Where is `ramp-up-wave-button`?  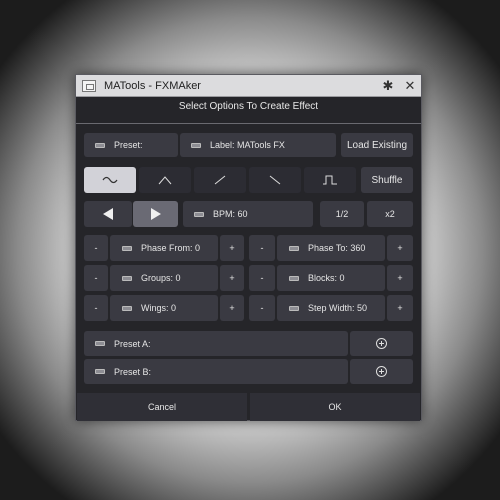
ramp-up-wave-button is located at coordinates (220, 180).